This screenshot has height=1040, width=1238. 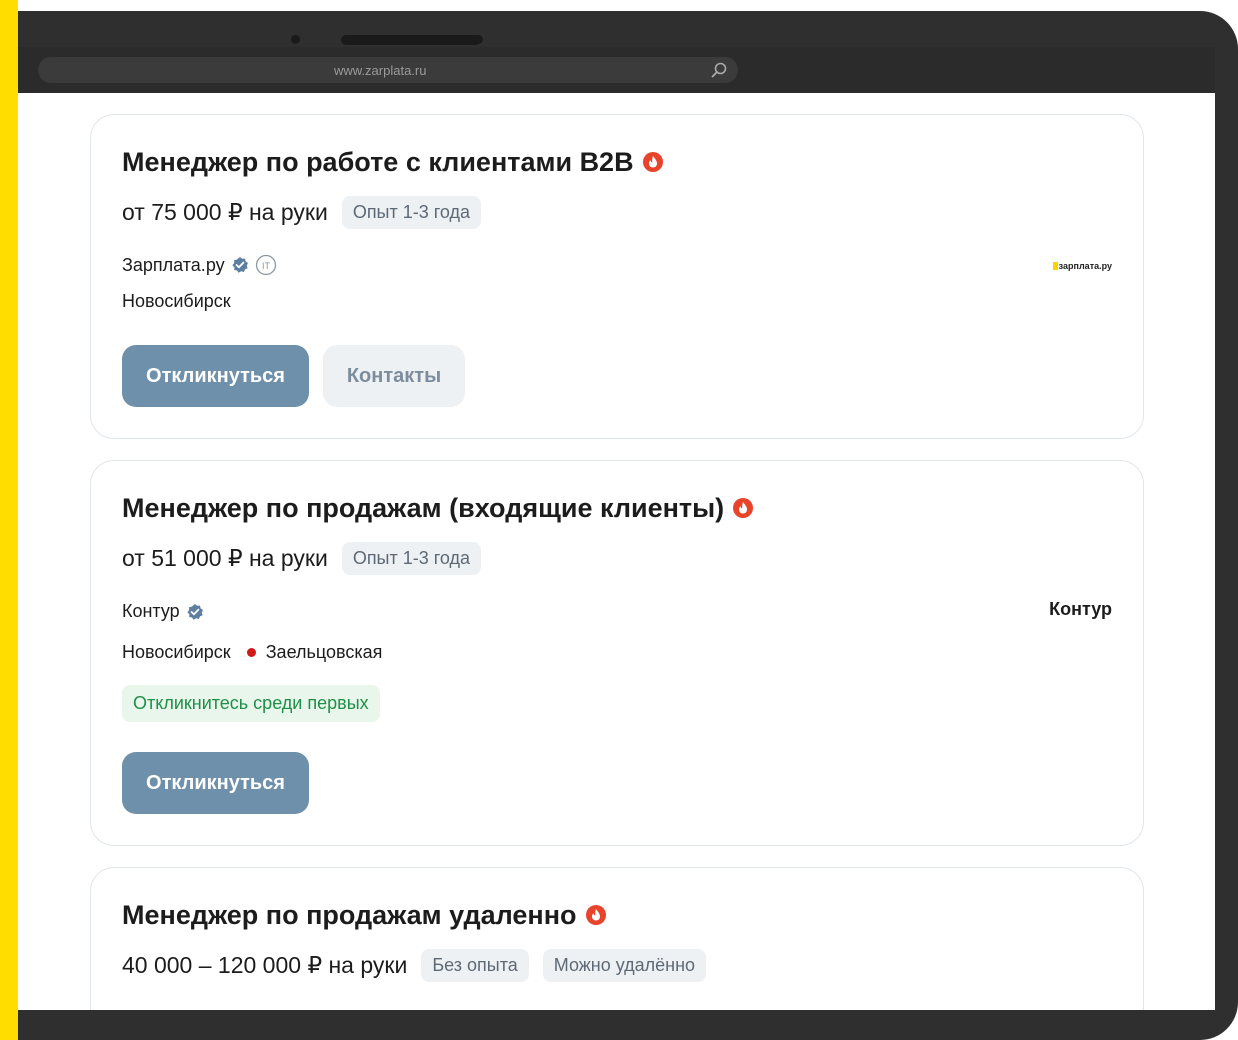 I want to click on vacancy-title: Менеджер по продажам удаленно, so click(x=364, y=915).